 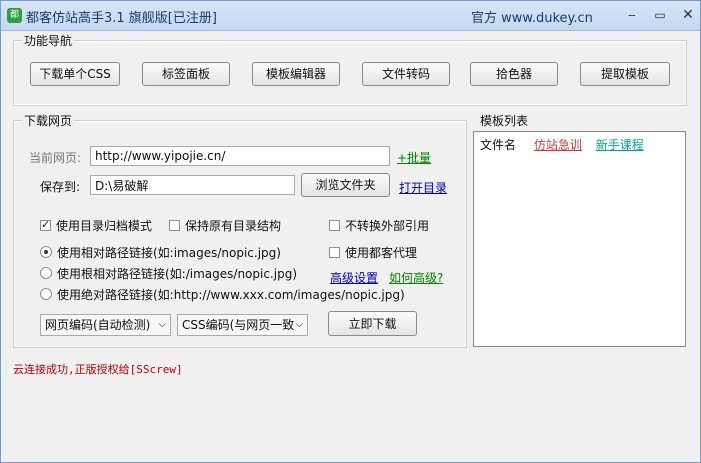 I want to click on template-list: 文件名 仿站急训 新手课程, so click(x=579, y=239).